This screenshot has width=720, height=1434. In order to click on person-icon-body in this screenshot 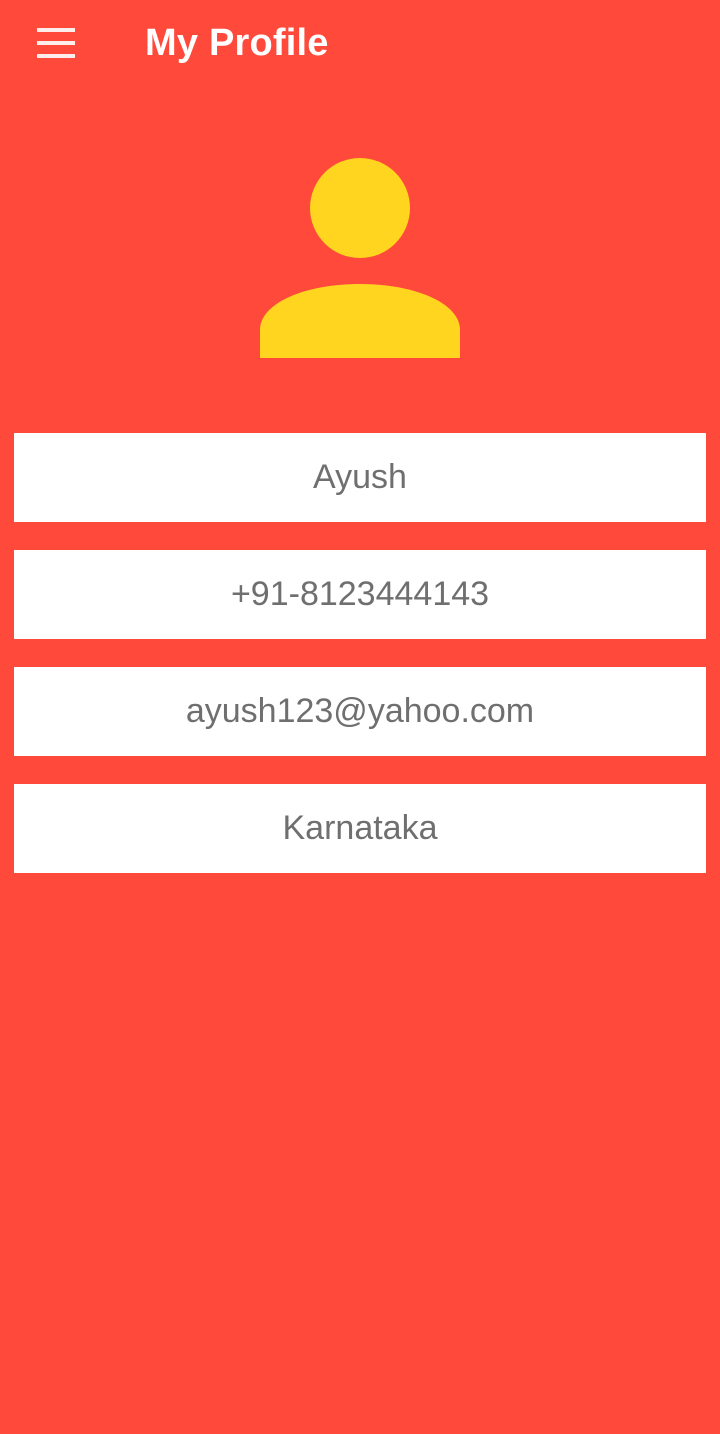, I will do `click(360, 321)`.